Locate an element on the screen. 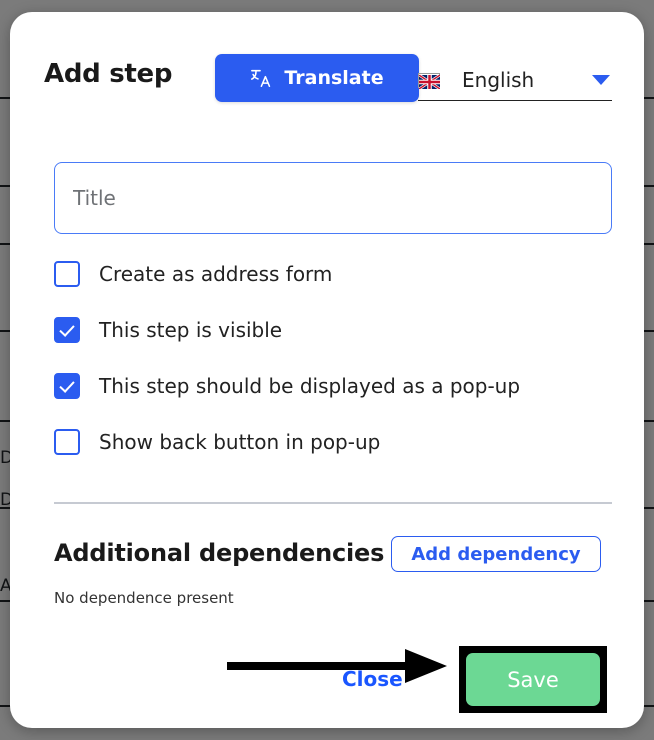  dependencies-header: Additional dependencies Add dependency is located at coordinates (332, 556).